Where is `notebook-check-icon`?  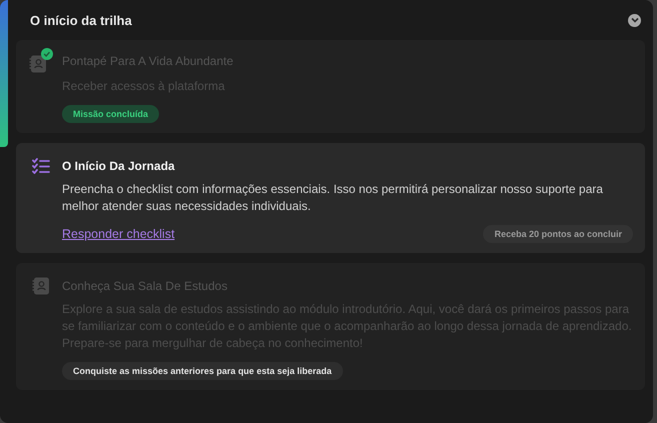 notebook-check-icon is located at coordinates (41, 61).